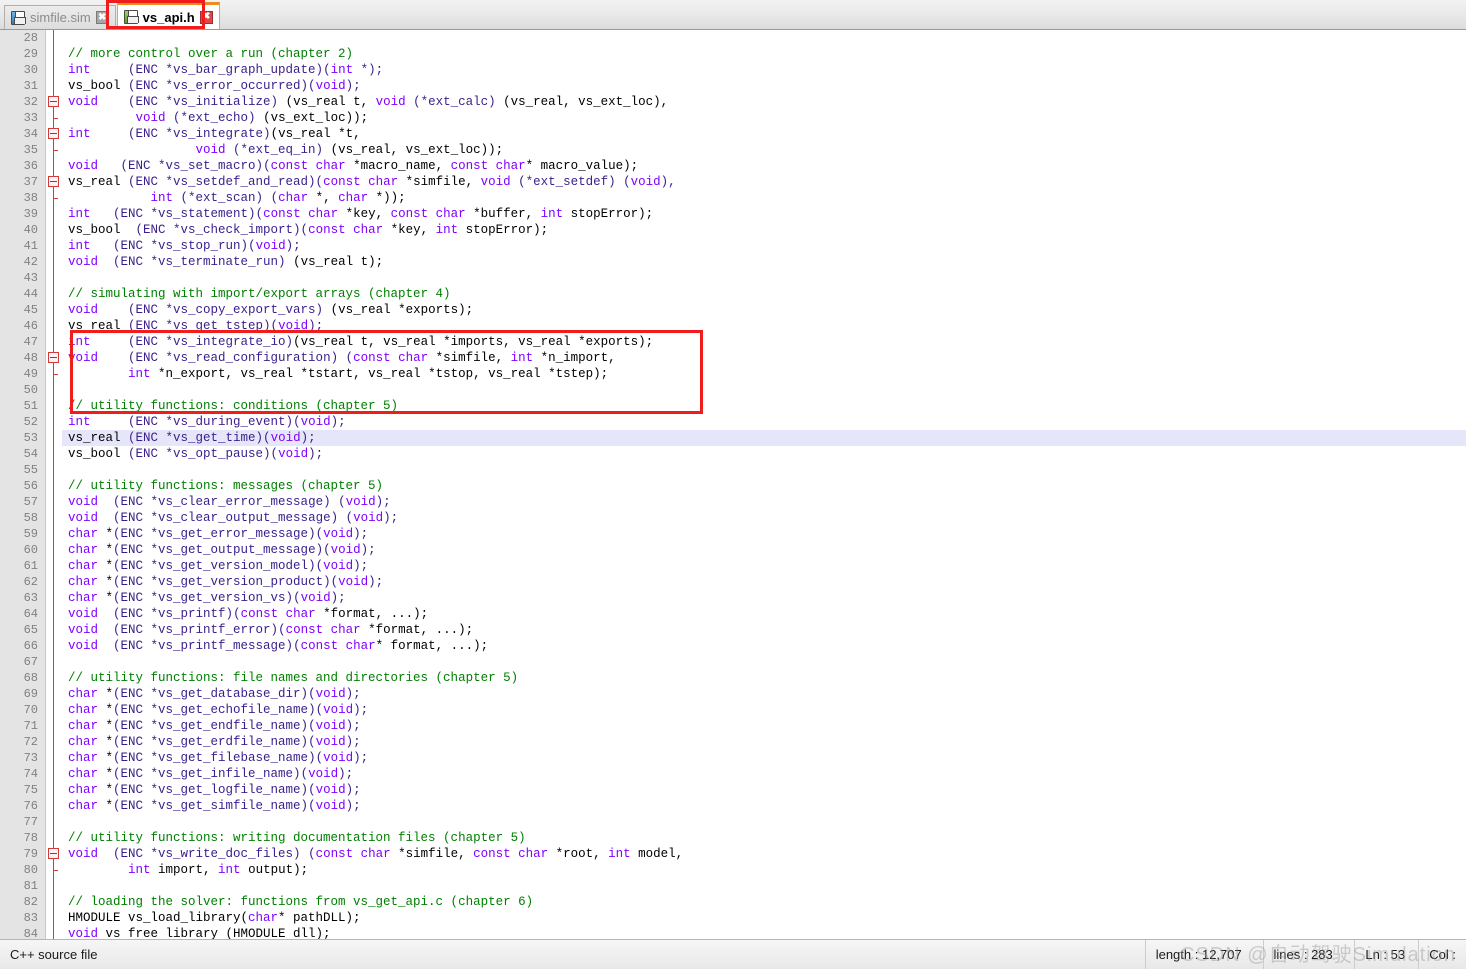  I want to click on line-number: 81, so click(23, 886).